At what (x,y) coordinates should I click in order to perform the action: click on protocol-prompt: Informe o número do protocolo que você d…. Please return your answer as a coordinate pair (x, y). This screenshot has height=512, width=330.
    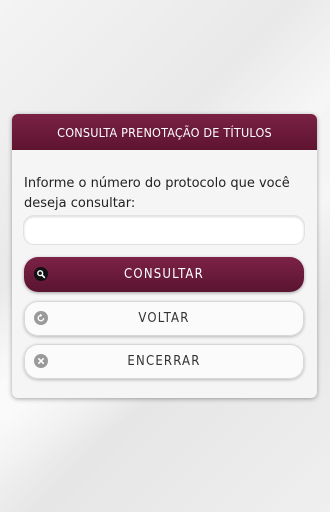
    Looking at the image, I should click on (157, 193).